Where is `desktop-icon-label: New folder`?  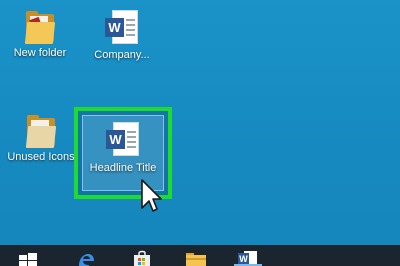 desktop-icon-label: New folder is located at coordinates (40, 53).